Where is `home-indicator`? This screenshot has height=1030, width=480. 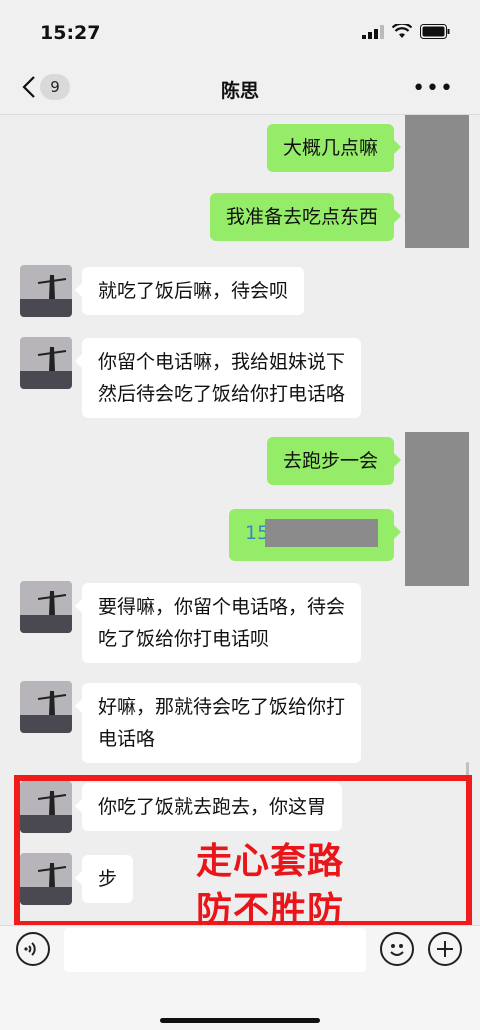
home-indicator is located at coordinates (240, 1020).